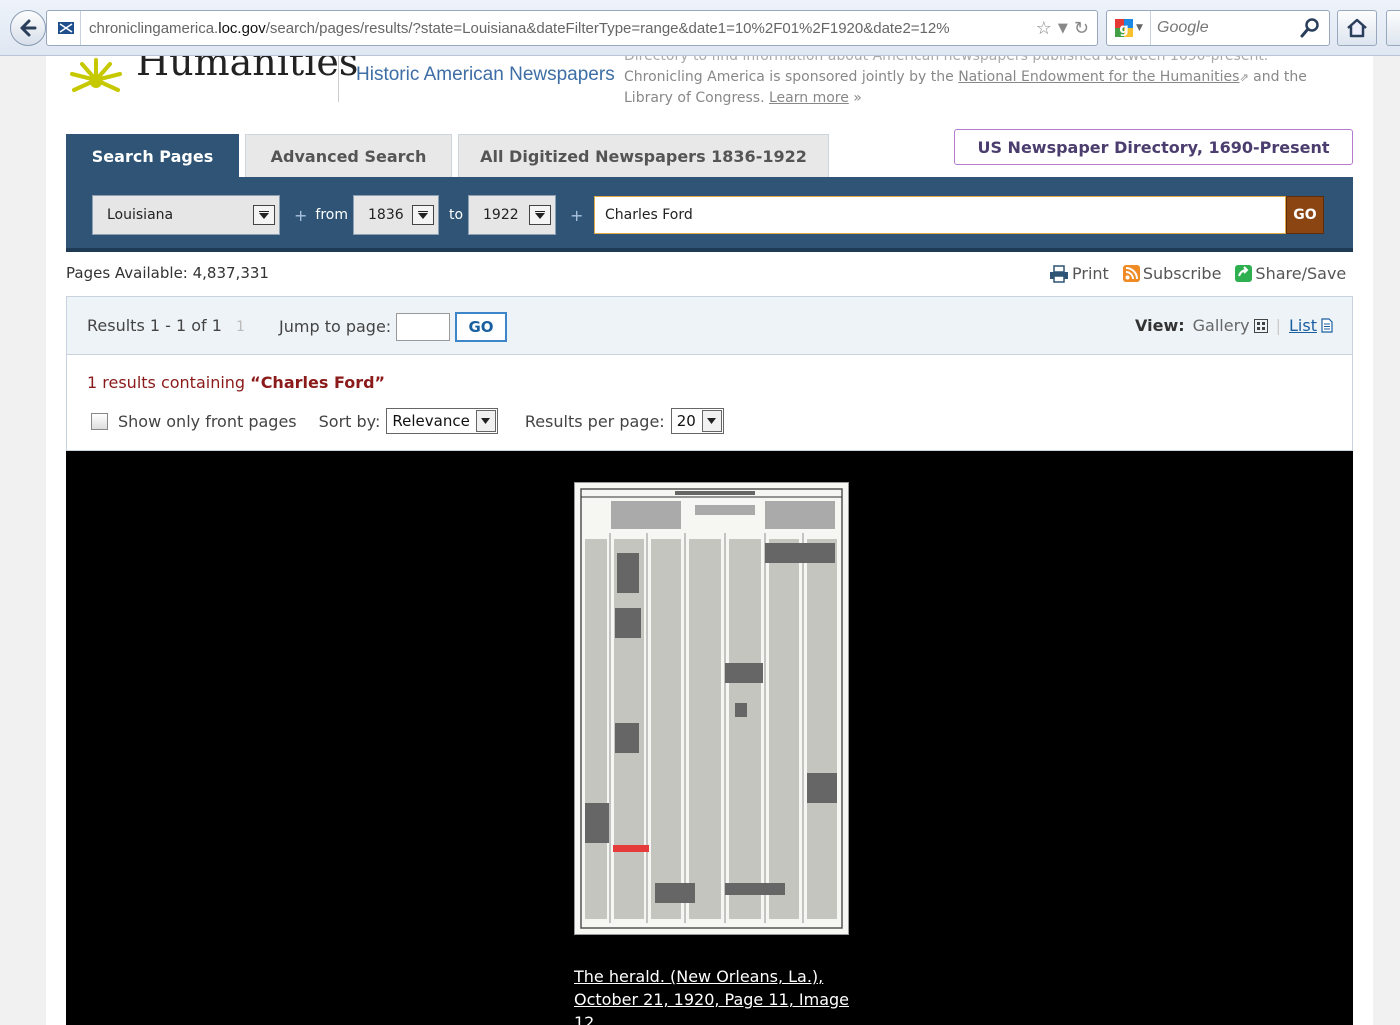 This screenshot has width=1400, height=1025. Describe the element at coordinates (1081, 28) in the screenshot. I see `reload-icon: ↻` at that location.